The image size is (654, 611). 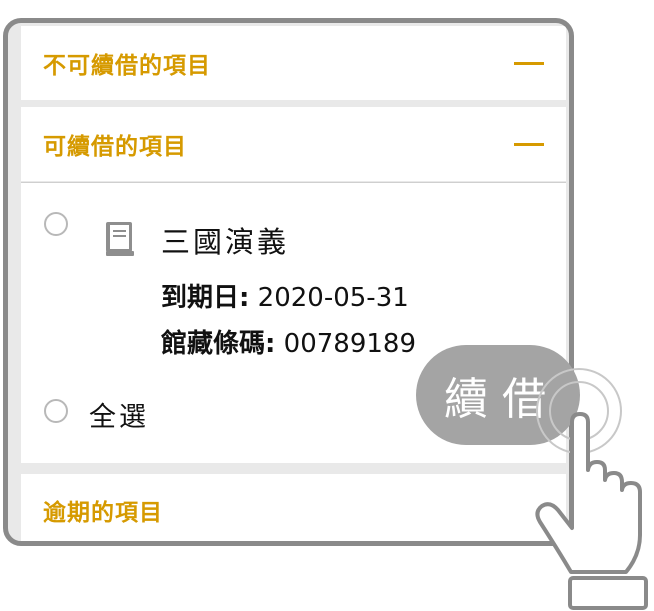 I want to click on due-date-label: 到期日:, so click(x=205, y=298).